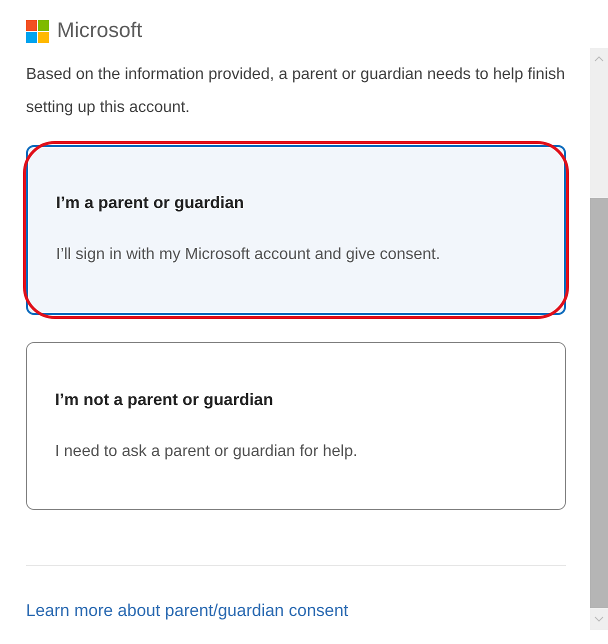 The height and width of the screenshot is (644, 608). Describe the element at coordinates (99, 31) in the screenshot. I see `brand-name: Microsoft` at that location.